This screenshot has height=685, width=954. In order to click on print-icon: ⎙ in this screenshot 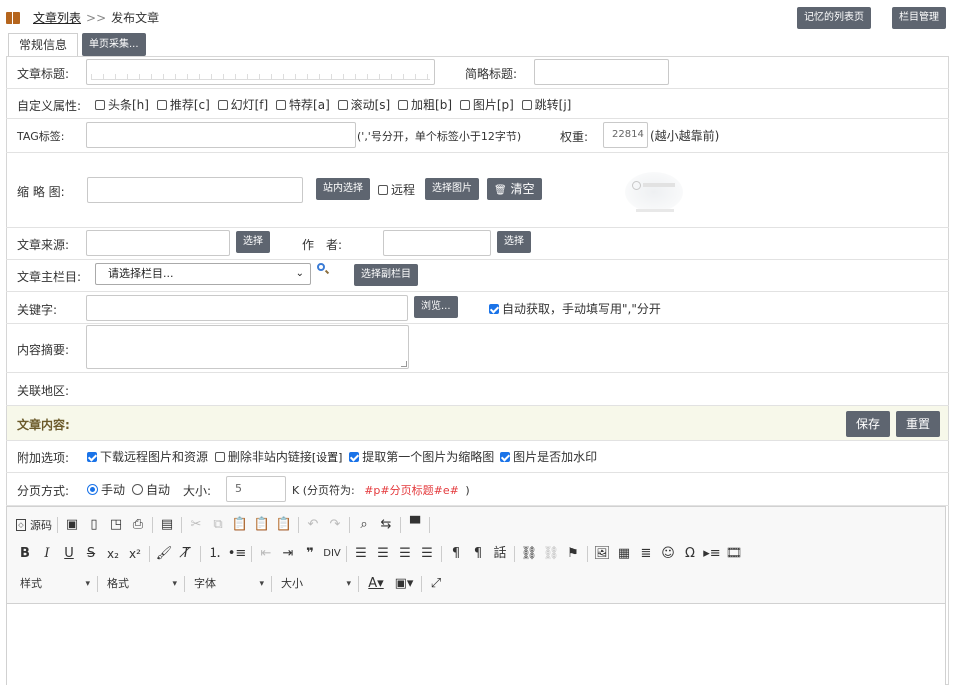, I will do `click(138, 525)`.